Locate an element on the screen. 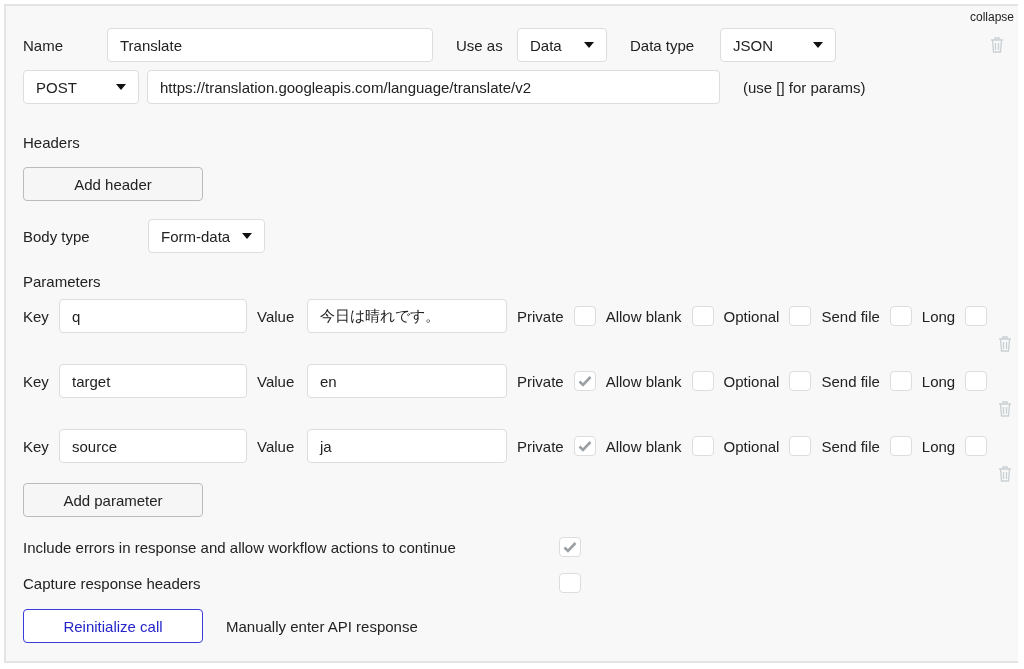  collapse-link: collapse is located at coordinates (991, 18).